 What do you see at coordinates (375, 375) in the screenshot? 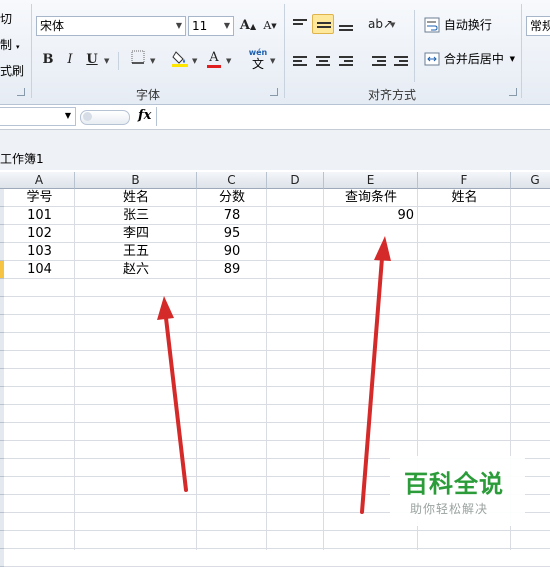
I see `arrow-to-query-value` at bounding box center [375, 375].